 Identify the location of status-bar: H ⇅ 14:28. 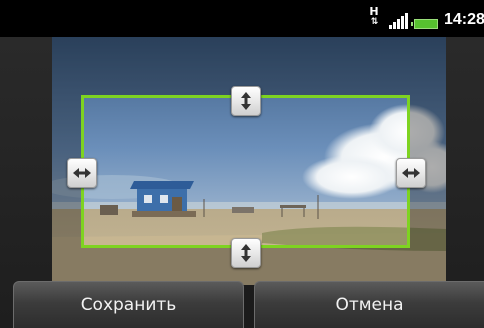
(242, 18).